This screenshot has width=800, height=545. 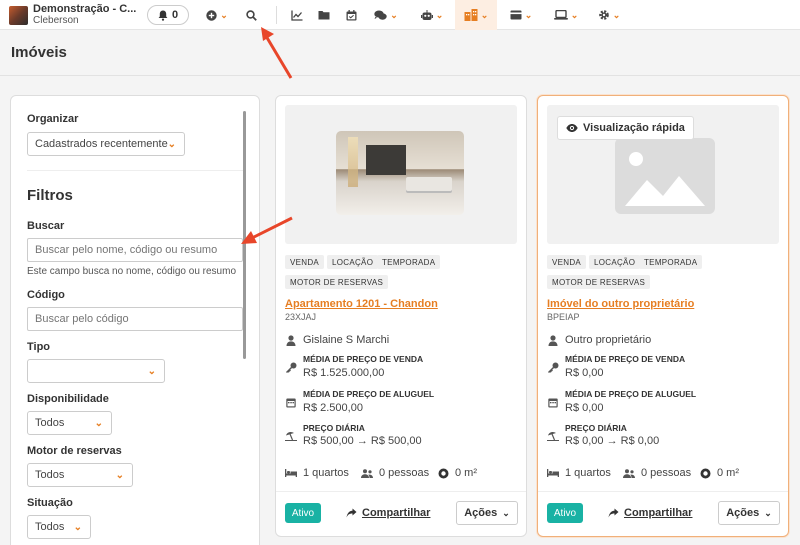 What do you see at coordinates (251, 15) in the screenshot?
I see `search-icon` at bounding box center [251, 15].